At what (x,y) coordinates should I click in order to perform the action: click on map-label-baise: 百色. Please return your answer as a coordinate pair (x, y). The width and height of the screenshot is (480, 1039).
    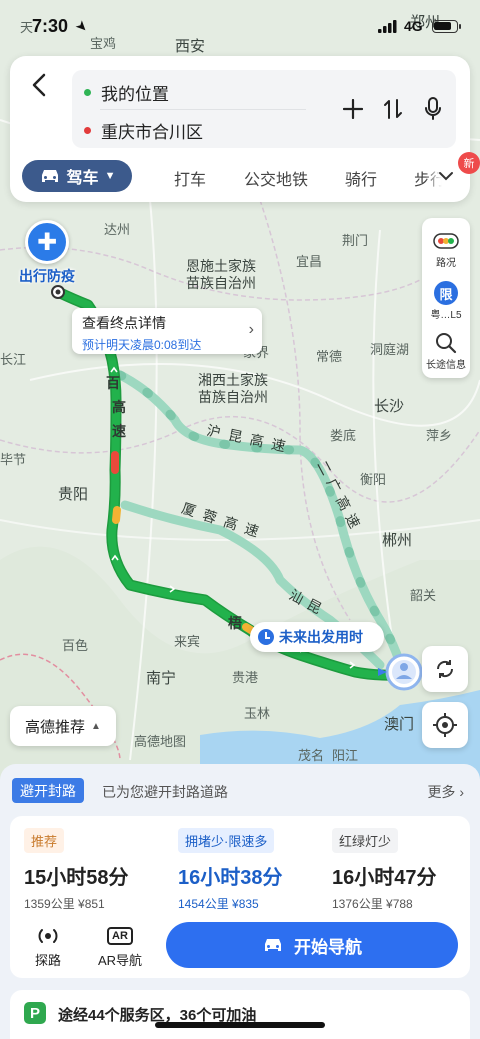
    Looking at the image, I should click on (75, 645).